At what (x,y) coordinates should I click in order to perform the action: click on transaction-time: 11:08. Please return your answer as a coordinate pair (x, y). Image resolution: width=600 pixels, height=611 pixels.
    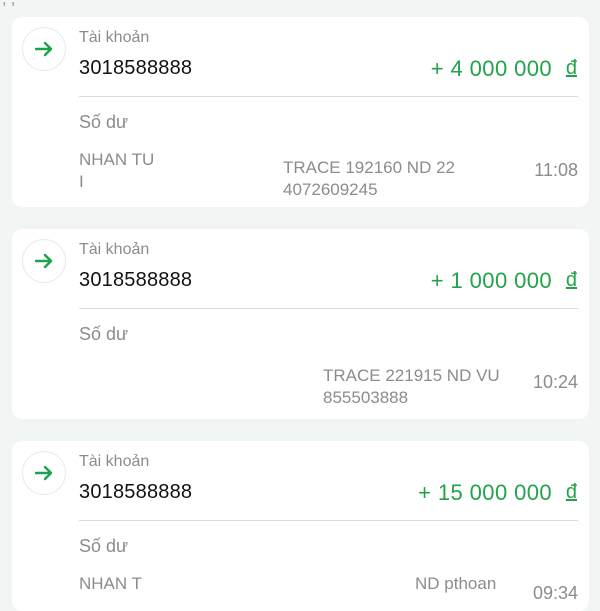
    Looking at the image, I should click on (556, 170).